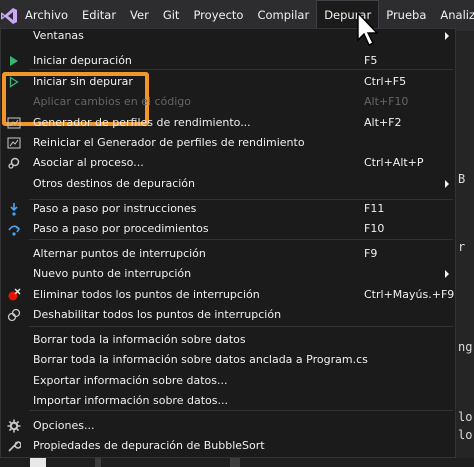 The image size is (474, 467). Describe the element at coordinates (462, 247) in the screenshot. I see `editor-code-fragment: r` at that location.